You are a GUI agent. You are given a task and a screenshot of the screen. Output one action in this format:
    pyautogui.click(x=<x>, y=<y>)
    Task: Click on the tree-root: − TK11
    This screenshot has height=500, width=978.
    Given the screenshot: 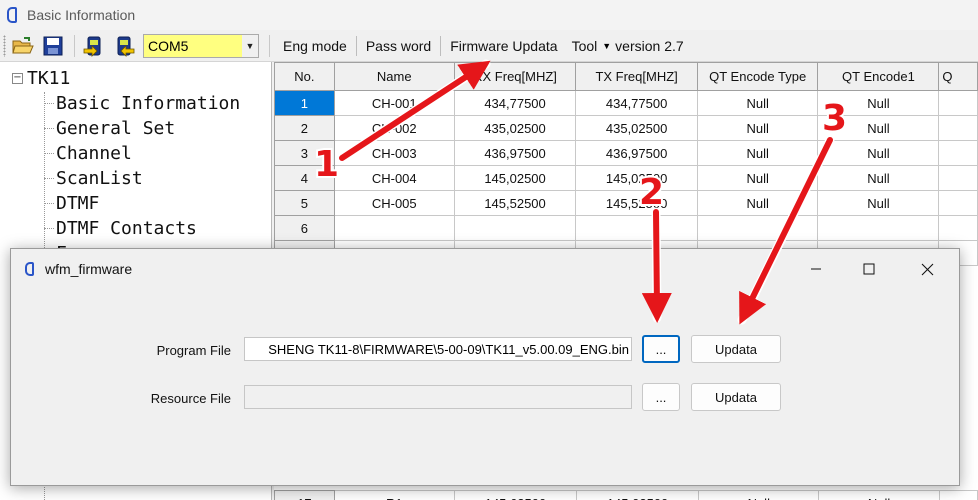 What is the action you would take?
    pyautogui.click(x=41, y=78)
    